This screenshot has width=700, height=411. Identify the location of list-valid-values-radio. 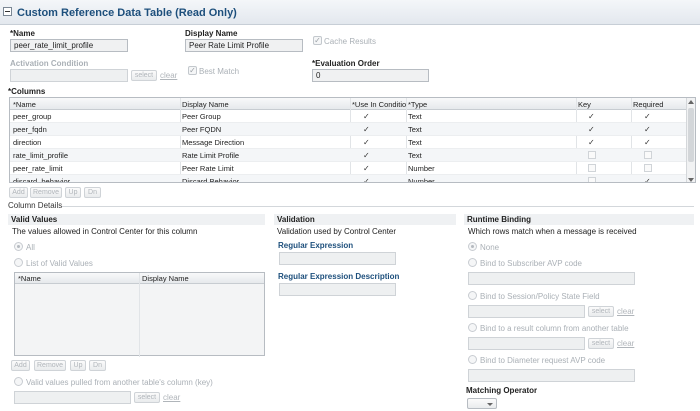
(18, 262).